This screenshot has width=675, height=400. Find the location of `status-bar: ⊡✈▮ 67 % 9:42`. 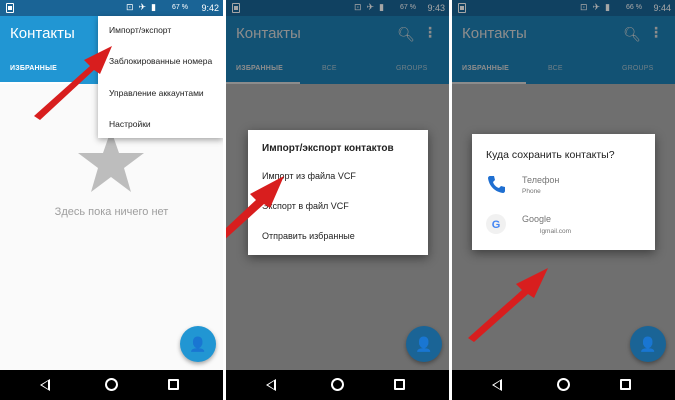

status-bar: ⊡✈▮ 67 % 9:42 is located at coordinates (111, 8).